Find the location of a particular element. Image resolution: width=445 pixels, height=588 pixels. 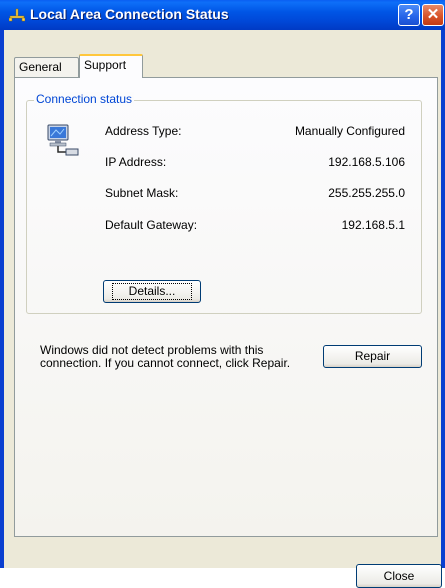

help-button: ? is located at coordinates (409, 15).